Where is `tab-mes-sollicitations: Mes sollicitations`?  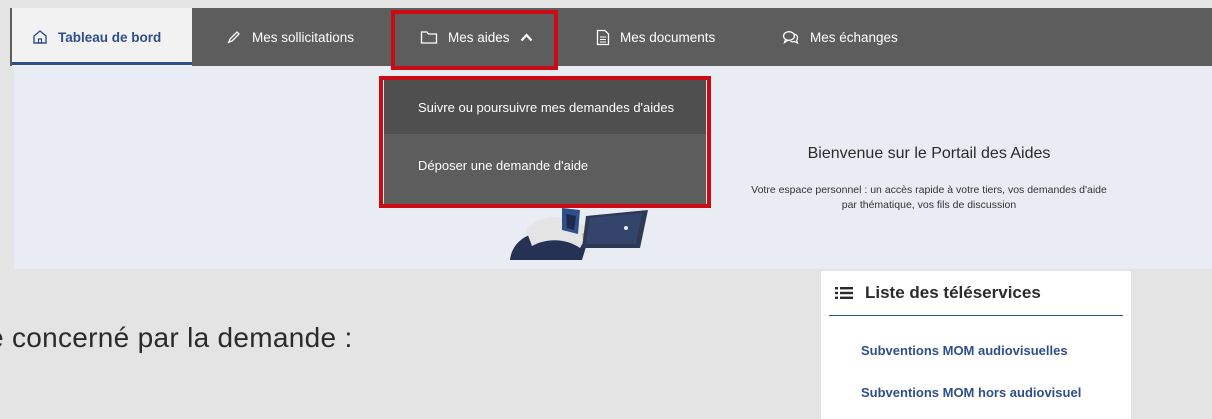
tab-mes-sollicitations: Mes sollicitations is located at coordinates (290, 37).